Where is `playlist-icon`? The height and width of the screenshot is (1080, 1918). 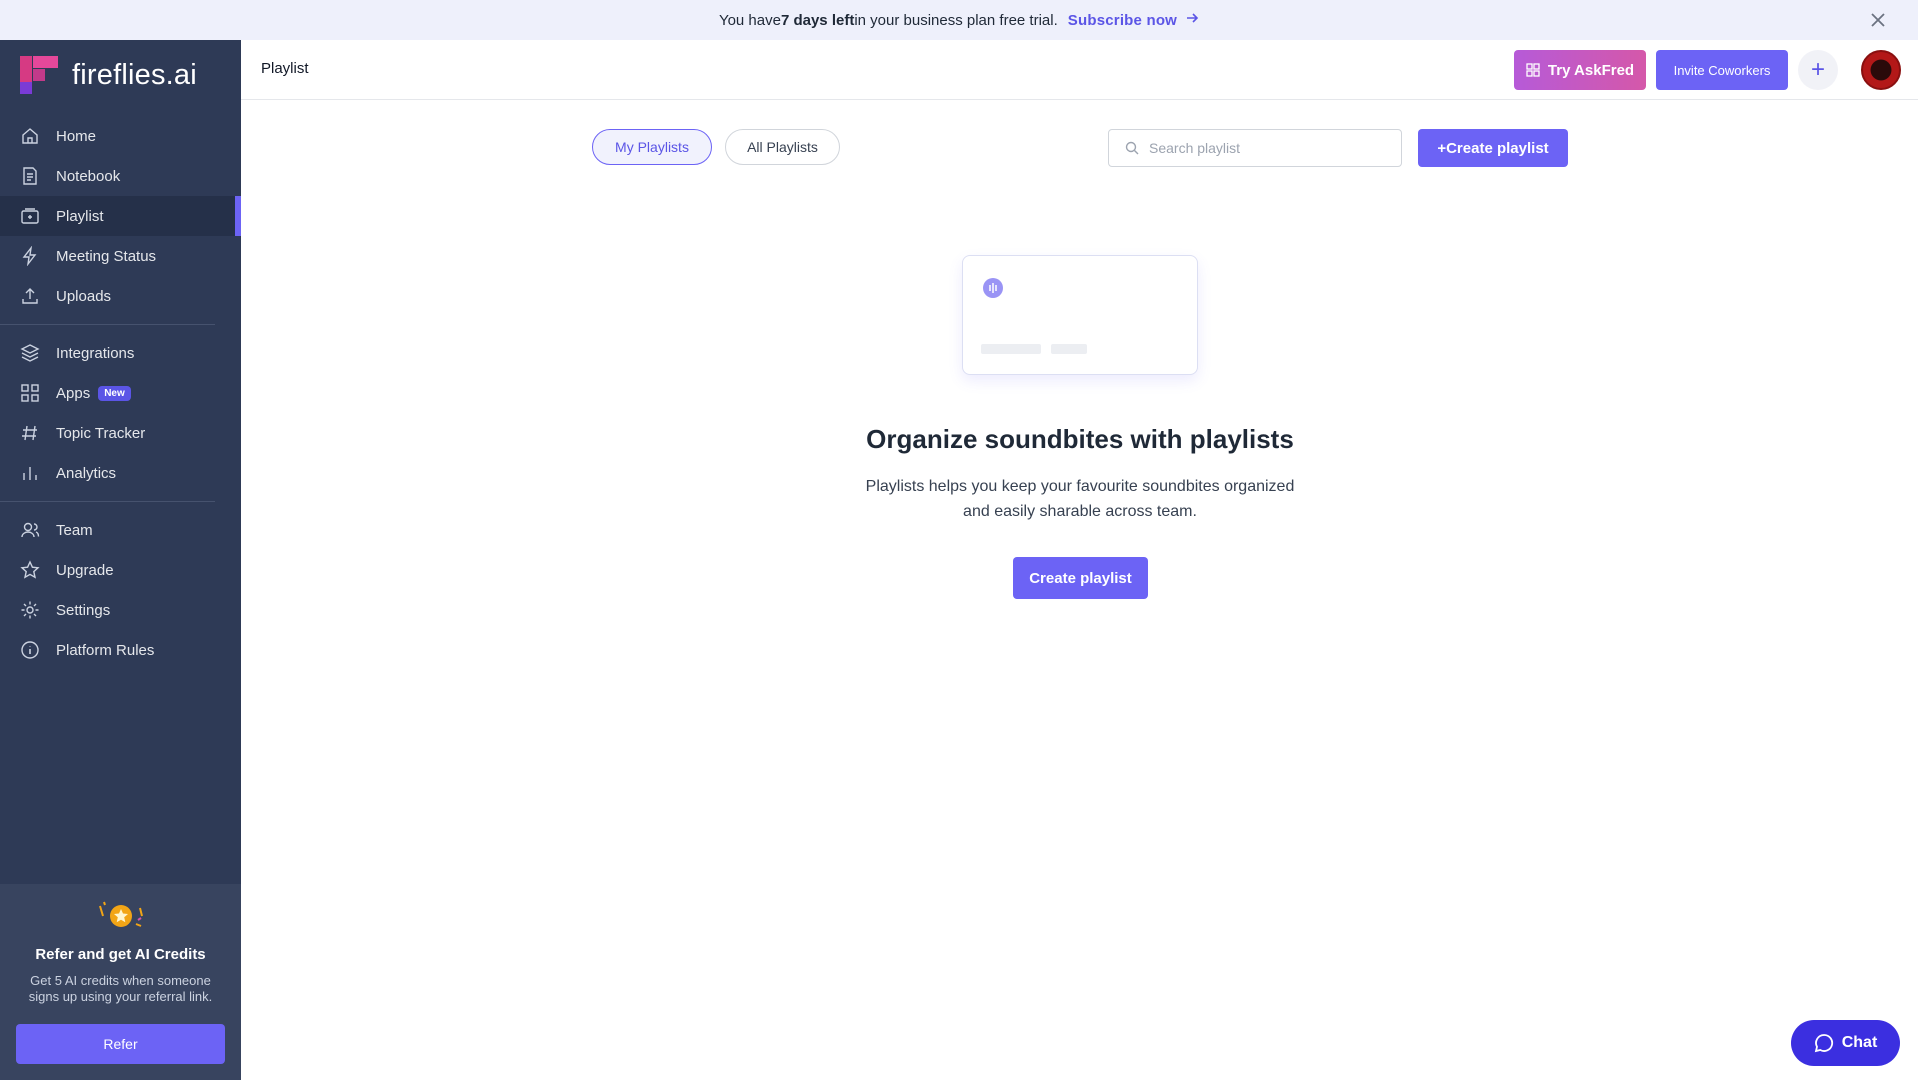
playlist-icon is located at coordinates (30, 216).